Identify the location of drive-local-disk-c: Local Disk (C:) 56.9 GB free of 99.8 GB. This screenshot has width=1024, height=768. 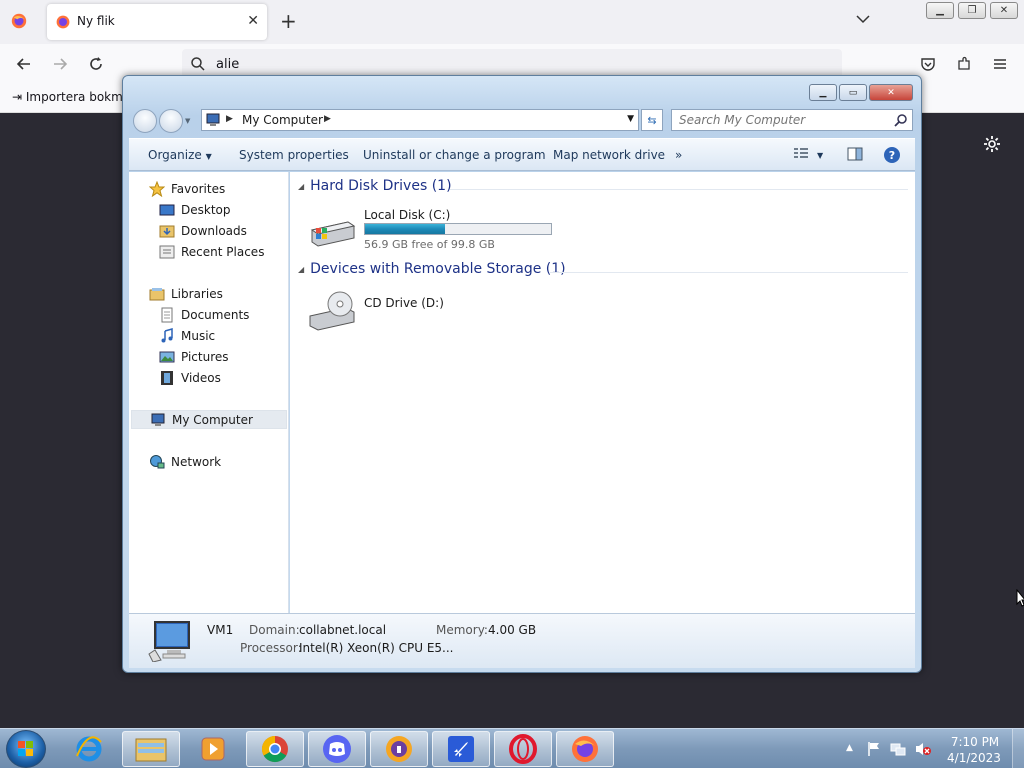
(438, 230).